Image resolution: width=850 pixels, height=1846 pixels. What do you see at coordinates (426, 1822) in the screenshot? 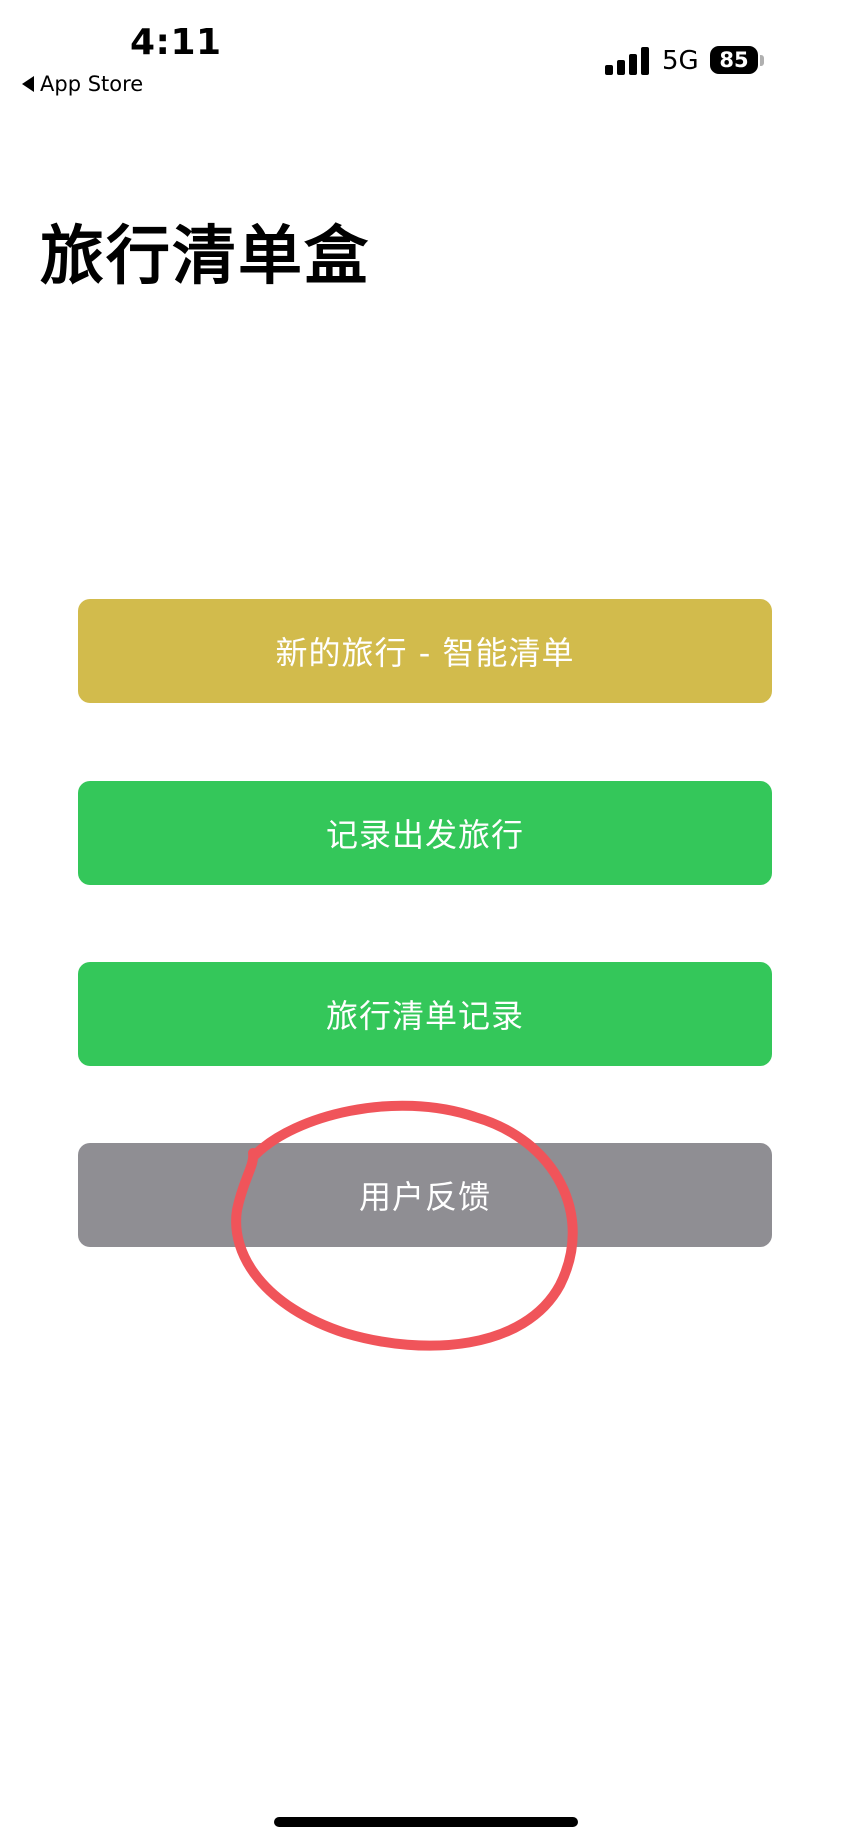
I see `home-indicator` at bounding box center [426, 1822].